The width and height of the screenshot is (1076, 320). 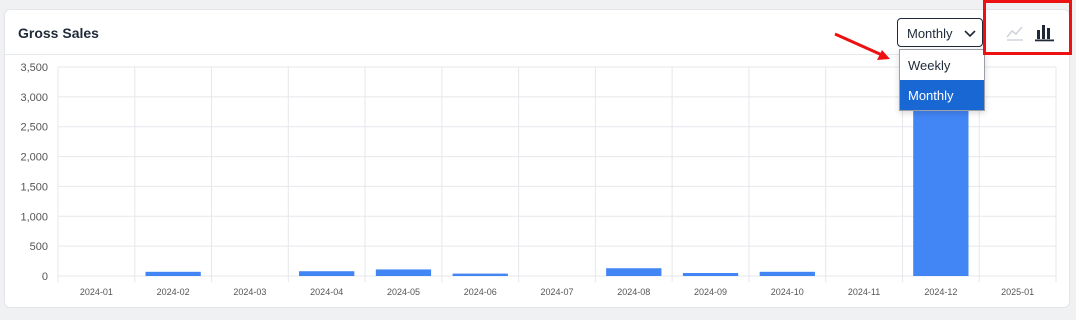 I want to click on y-tick-label: 2,500, so click(x=34, y=128).